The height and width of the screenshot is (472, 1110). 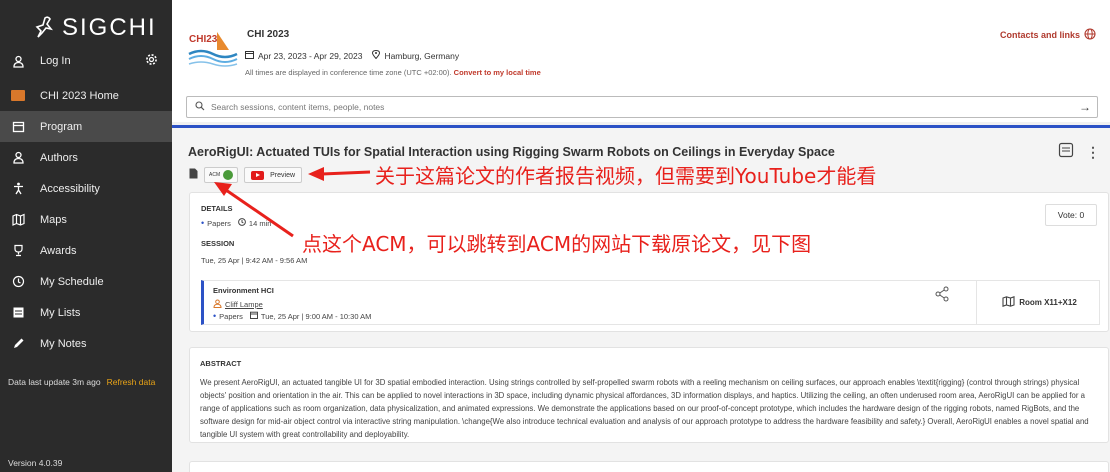 What do you see at coordinates (86, 126) in the screenshot?
I see `sidebar-item-program: Program` at bounding box center [86, 126].